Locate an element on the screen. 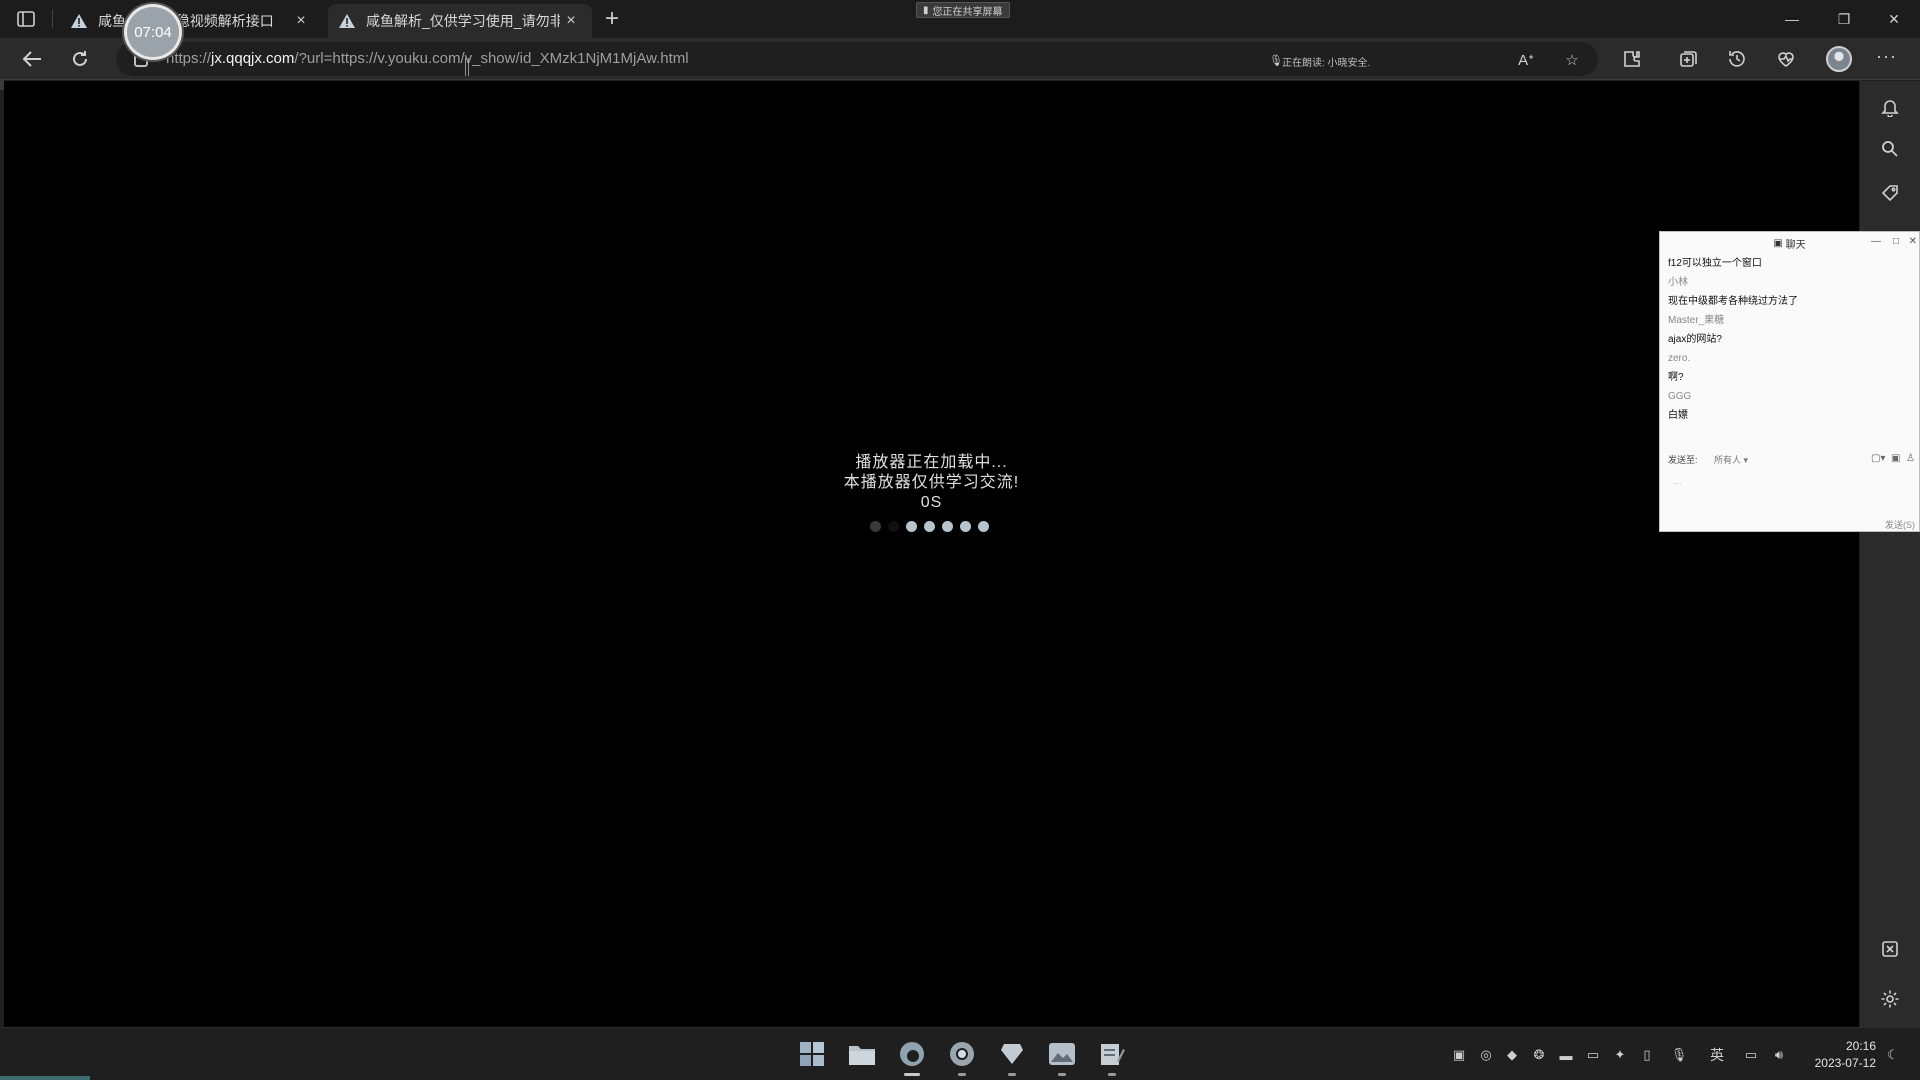 The image size is (1920, 1080). history-icon is located at coordinates (1737, 59).